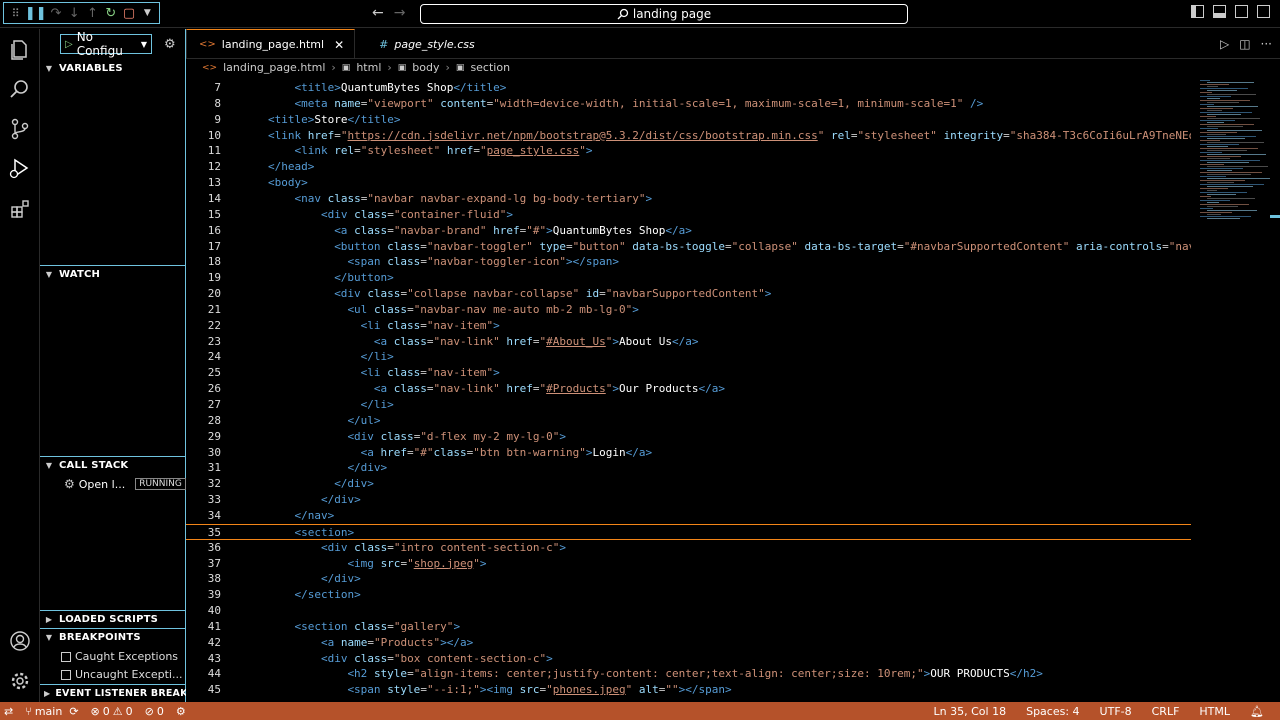  I want to click on breadcrumb-file: landing_page.html, so click(274, 67).